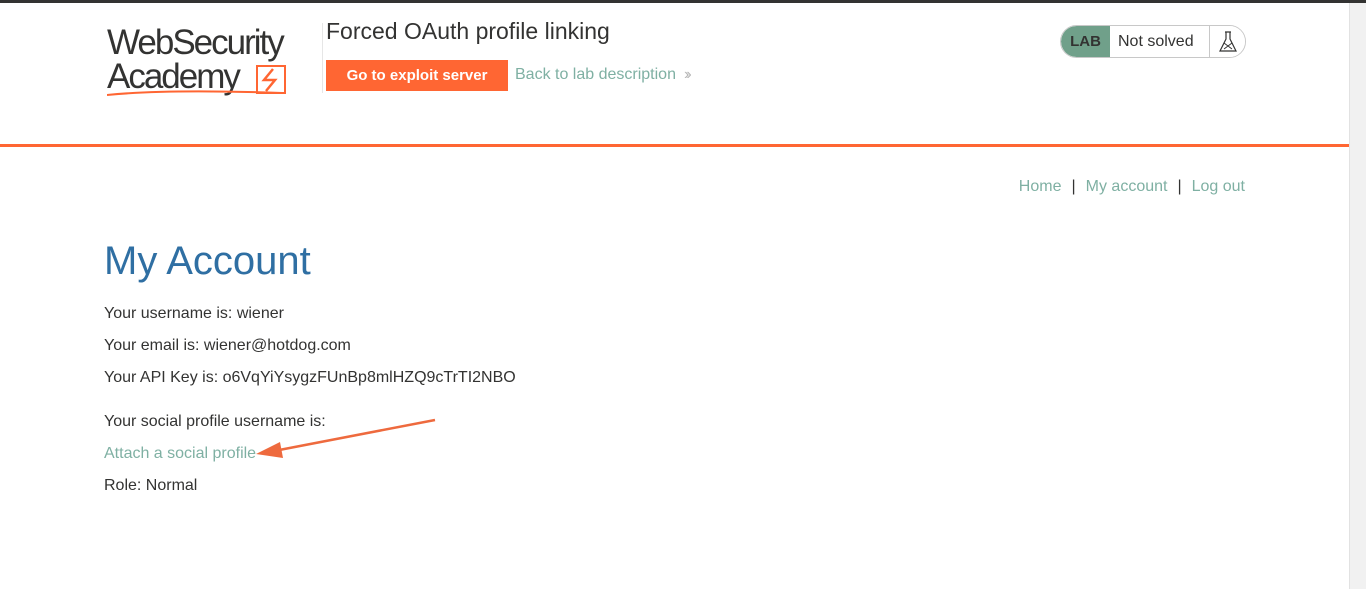 Image resolution: width=1366 pixels, height=589 pixels. What do you see at coordinates (180, 454) in the screenshot?
I see `attach-social-profile-link: Attach a social profile` at bounding box center [180, 454].